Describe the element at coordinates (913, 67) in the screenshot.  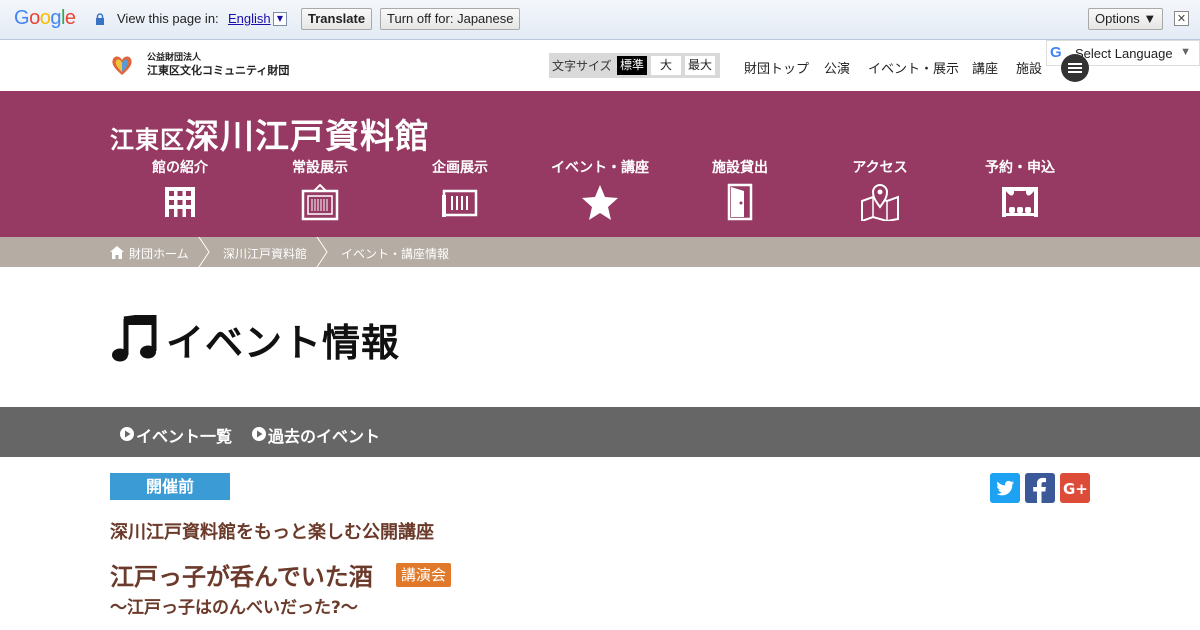
I see `topnav-events-exhibits: イベント・展示` at that location.